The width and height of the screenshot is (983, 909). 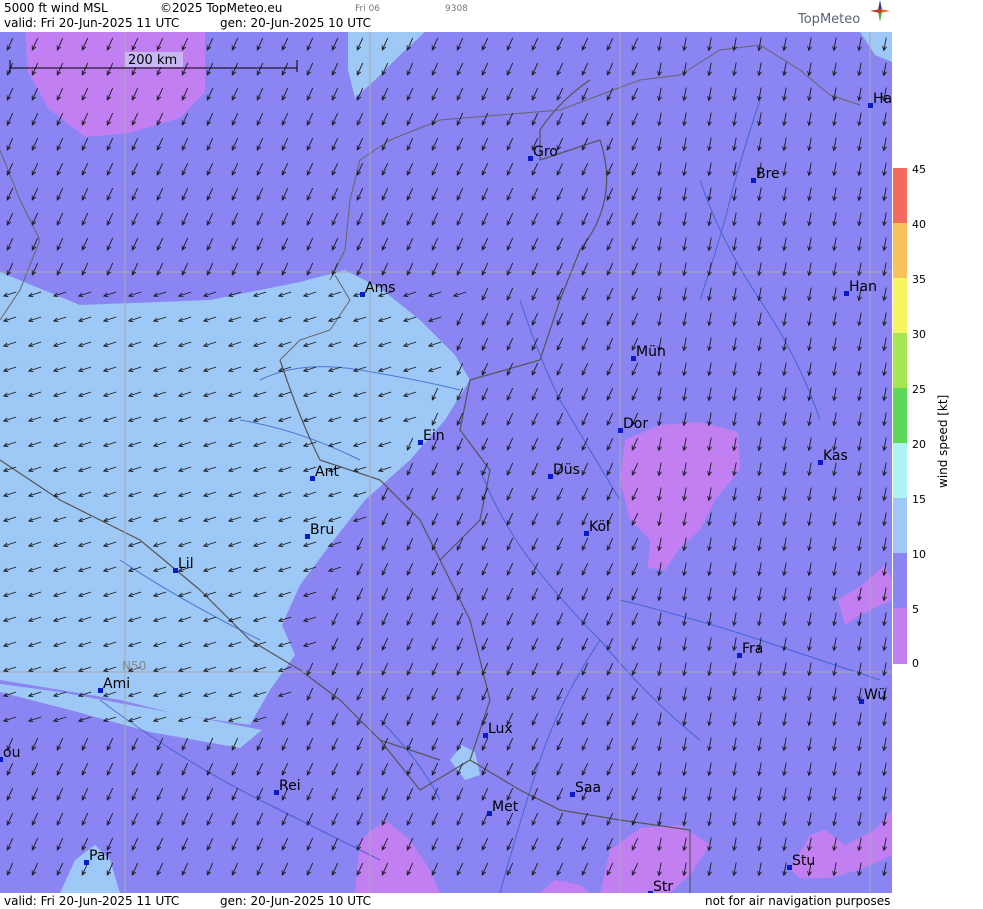 What do you see at coordinates (803, 861) in the screenshot?
I see `city-label: Stu` at bounding box center [803, 861].